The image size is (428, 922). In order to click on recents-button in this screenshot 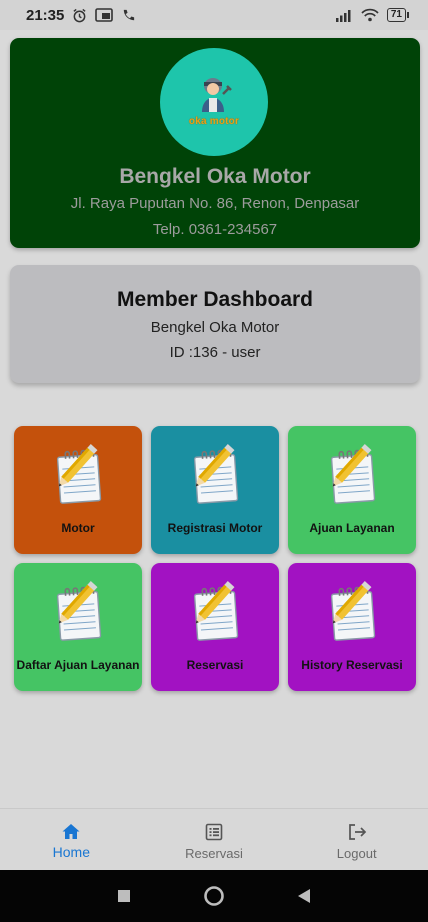, I will do `click(124, 896)`.